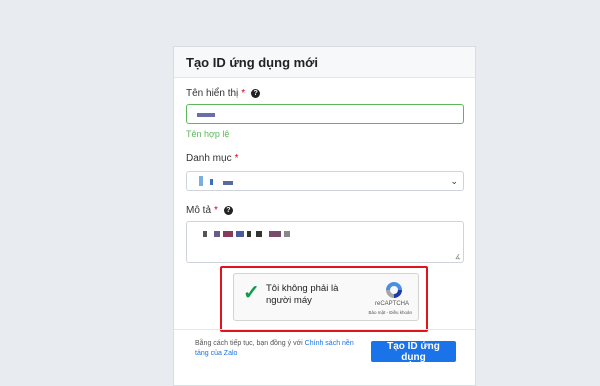 The width and height of the screenshot is (600, 386). What do you see at coordinates (458, 257) in the screenshot?
I see `resize-handle-icon: ∡` at bounding box center [458, 257].